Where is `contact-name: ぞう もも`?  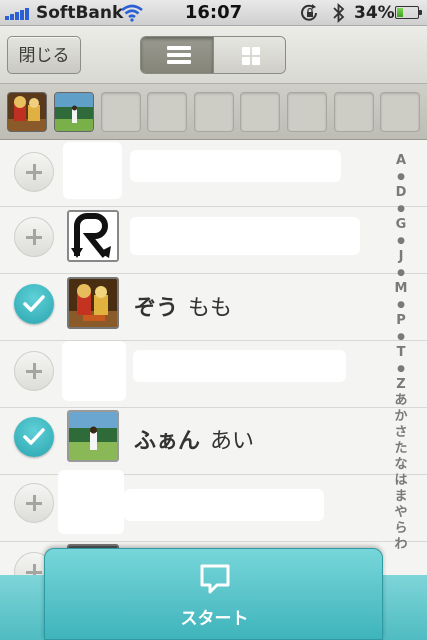
contact-name: ぞう もも is located at coordinates (183, 308).